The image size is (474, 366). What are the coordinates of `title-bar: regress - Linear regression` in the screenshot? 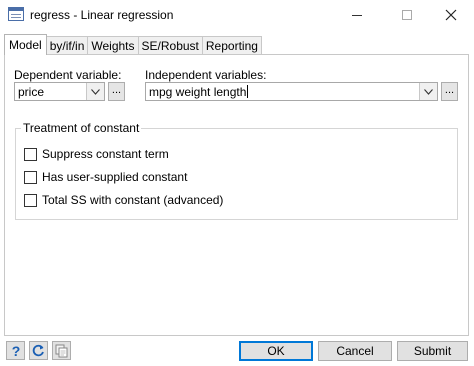 It's located at (237, 15).